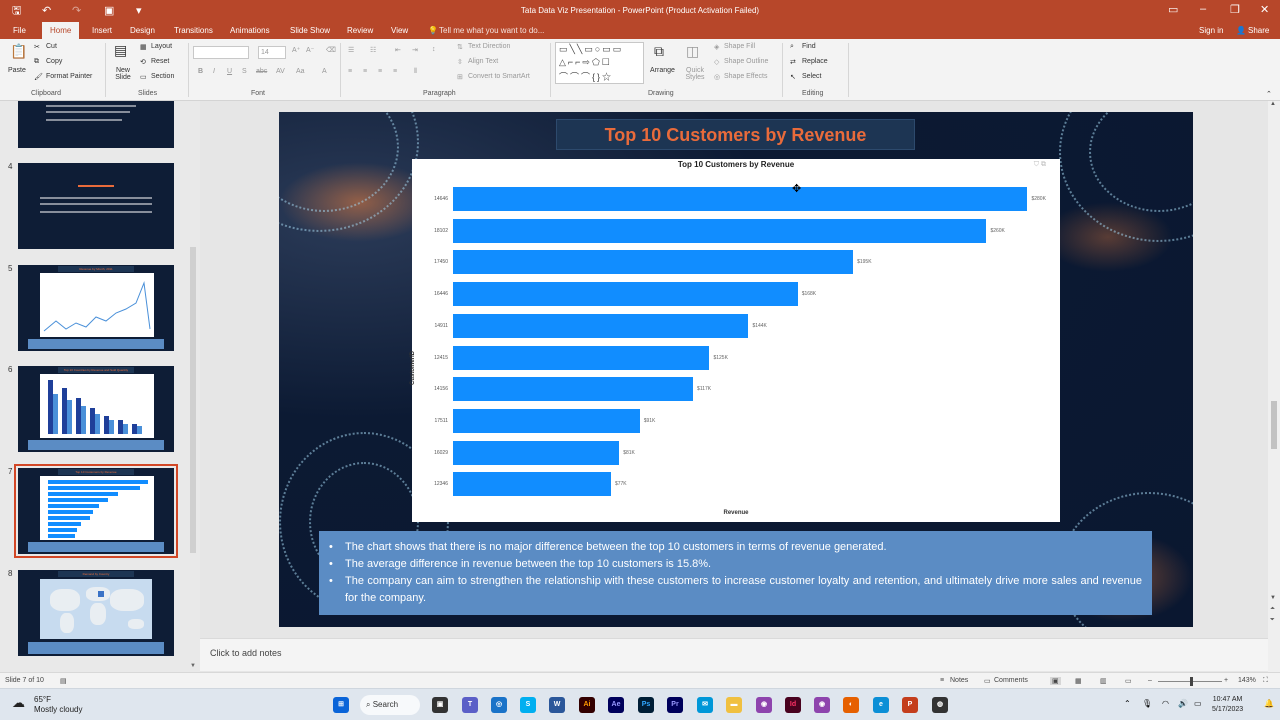 The height and width of the screenshot is (720, 1280). What do you see at coordinates (1273, 104) in the screenshot?
I see `scroll-up-icon: ▲` at bounding box center [1273, 104].